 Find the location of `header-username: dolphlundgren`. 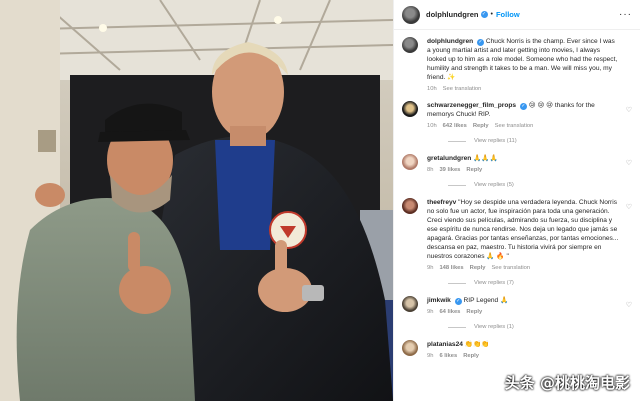

header-username: dolphlundgren is located at coordinates (452, 14).